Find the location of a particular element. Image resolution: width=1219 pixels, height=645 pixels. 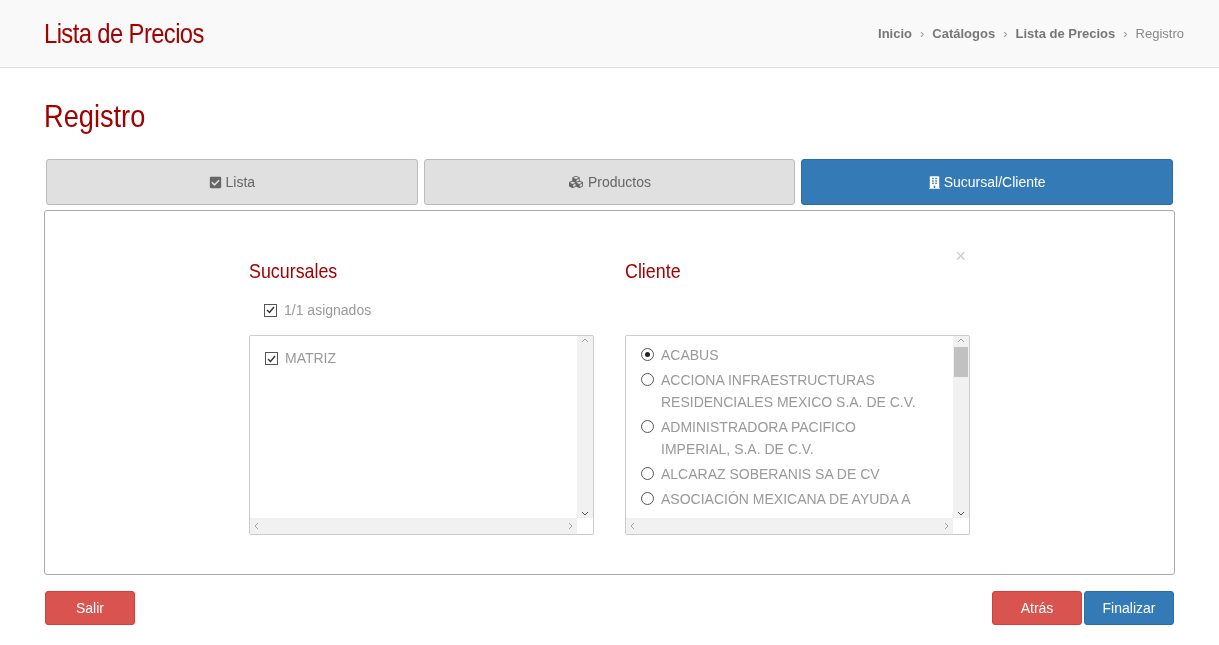

building-icon is located at coordinates (934, 182).